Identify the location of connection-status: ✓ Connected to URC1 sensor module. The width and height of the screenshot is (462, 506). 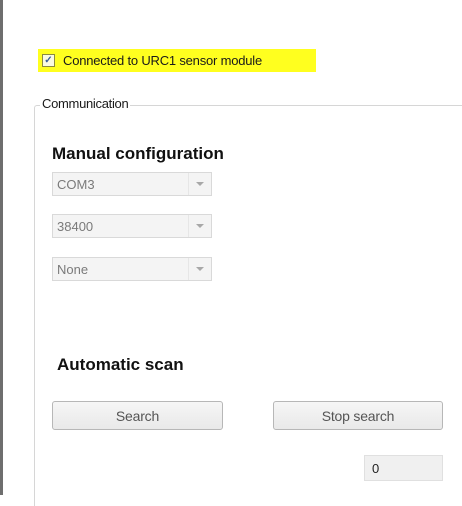
(177, 60).